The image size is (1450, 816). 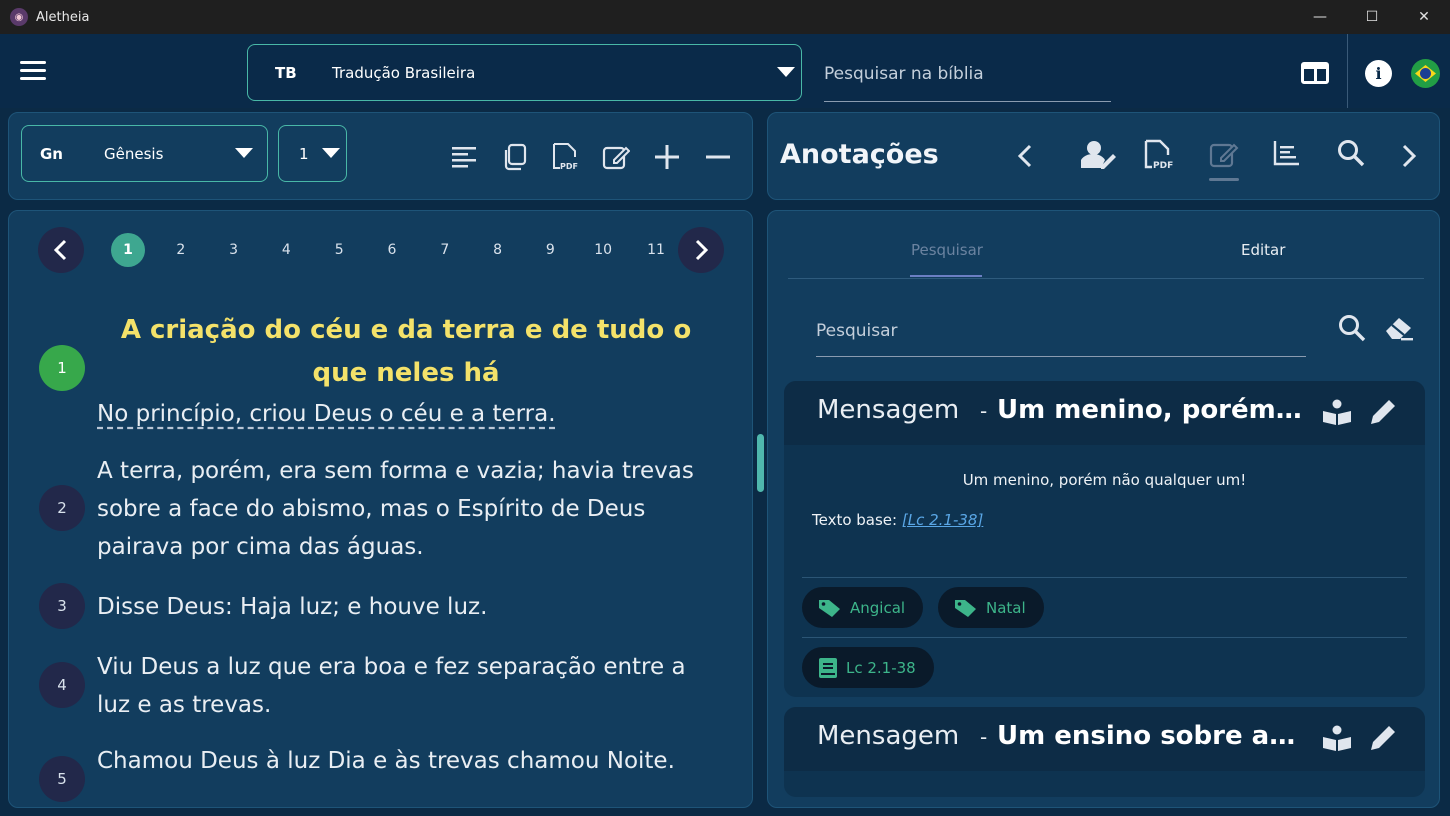 I want to click on reference-label: Lc 2.1-38, so click(x=881, y=667).